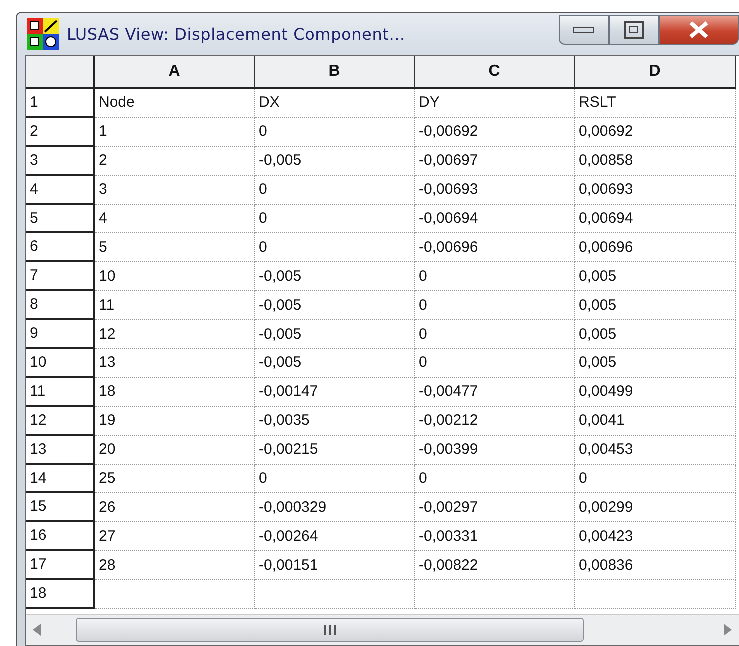  Describe the element at coordinates (335, 565) in the screenshot. I see `table-cell: -0,00151` at that location.